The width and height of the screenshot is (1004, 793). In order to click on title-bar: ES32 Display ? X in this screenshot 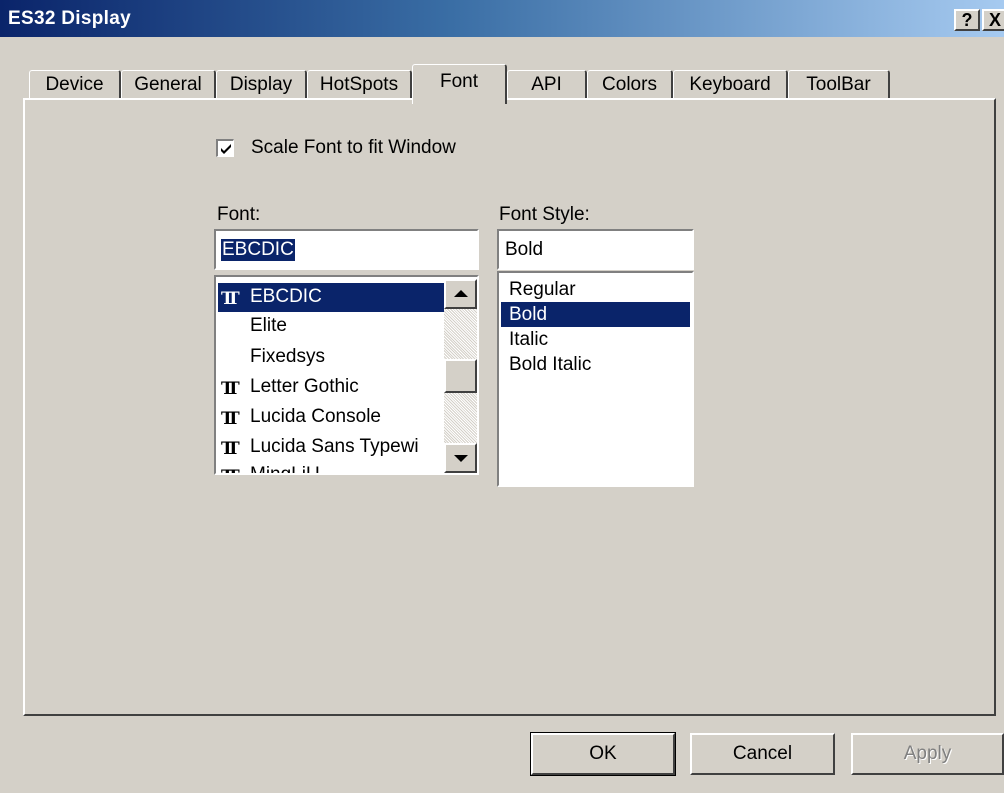, I will do `click(502, 18)`.